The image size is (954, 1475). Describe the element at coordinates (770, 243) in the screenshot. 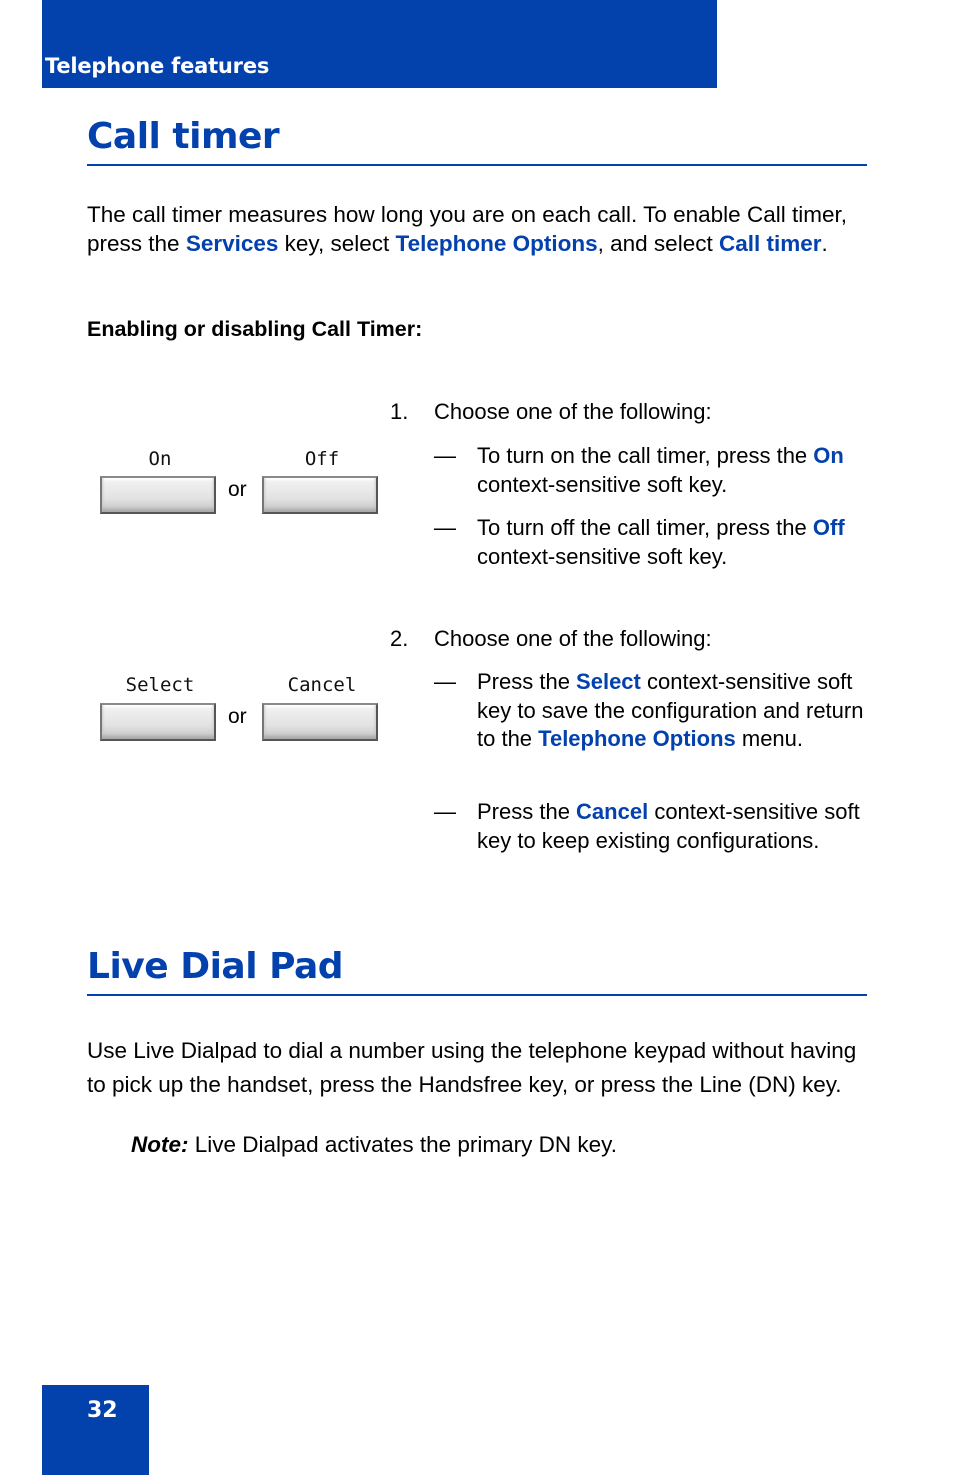

I see `call-timer-ref: Call timer` at that location.